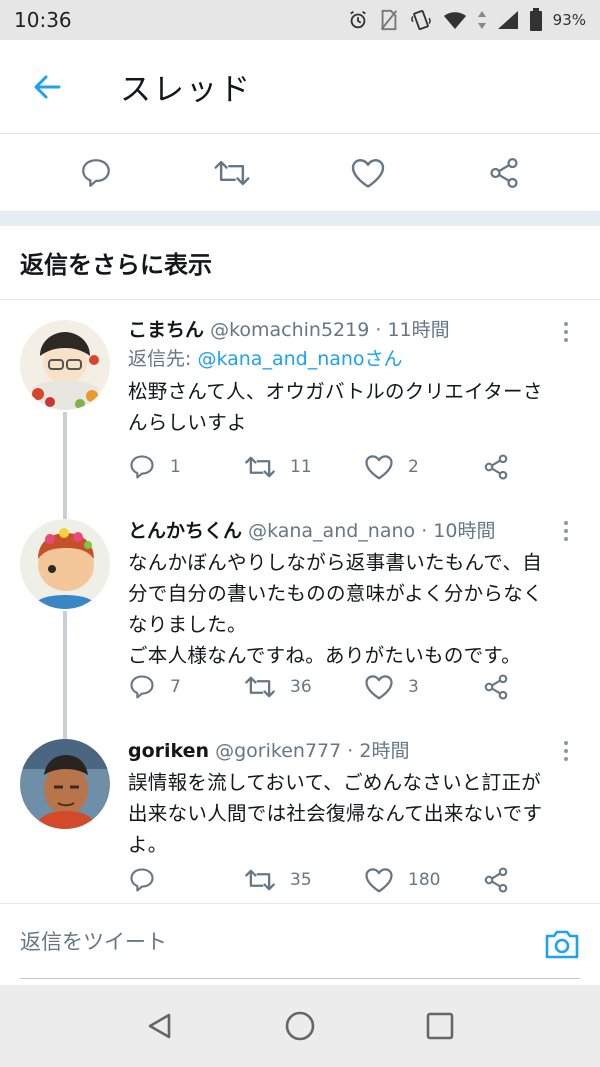  I want to click on tweet-time: · 2時間, so click(378, 751).